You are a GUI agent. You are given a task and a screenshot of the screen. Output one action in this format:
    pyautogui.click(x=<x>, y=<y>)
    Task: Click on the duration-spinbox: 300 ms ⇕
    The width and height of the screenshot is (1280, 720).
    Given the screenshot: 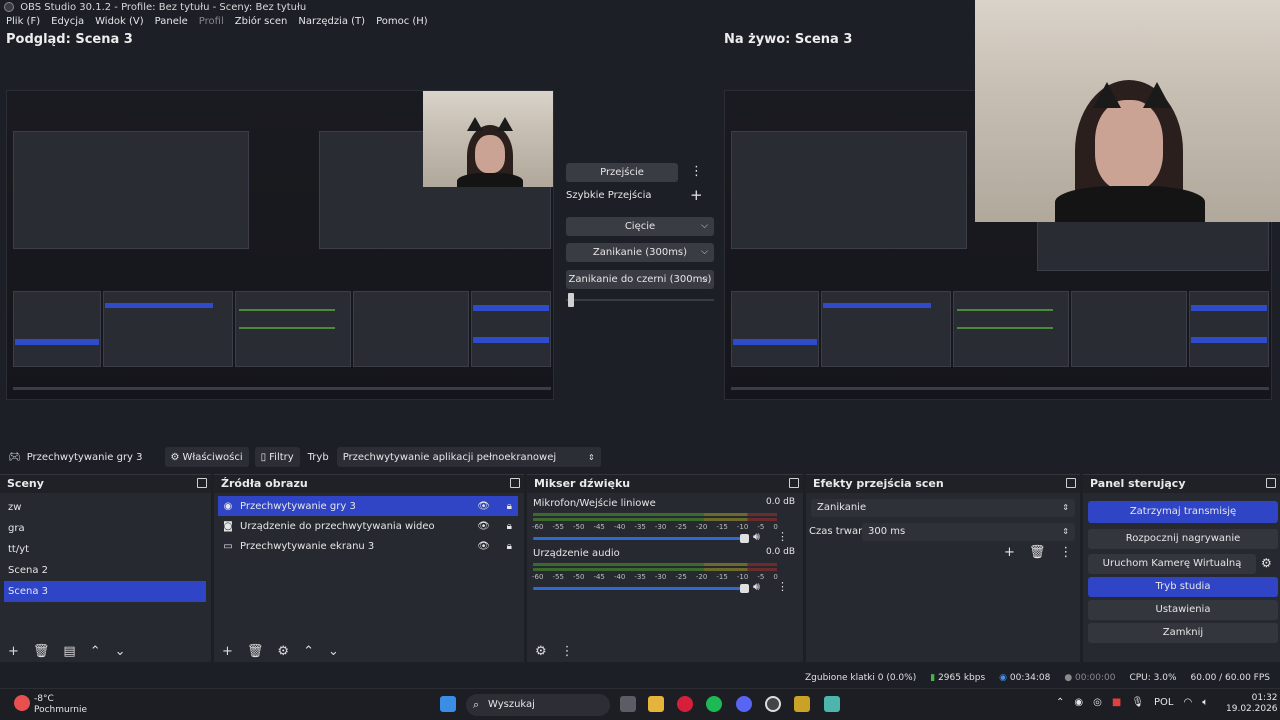 What is the action you would take?
    pyautogui.click(x=968, y=532)
    